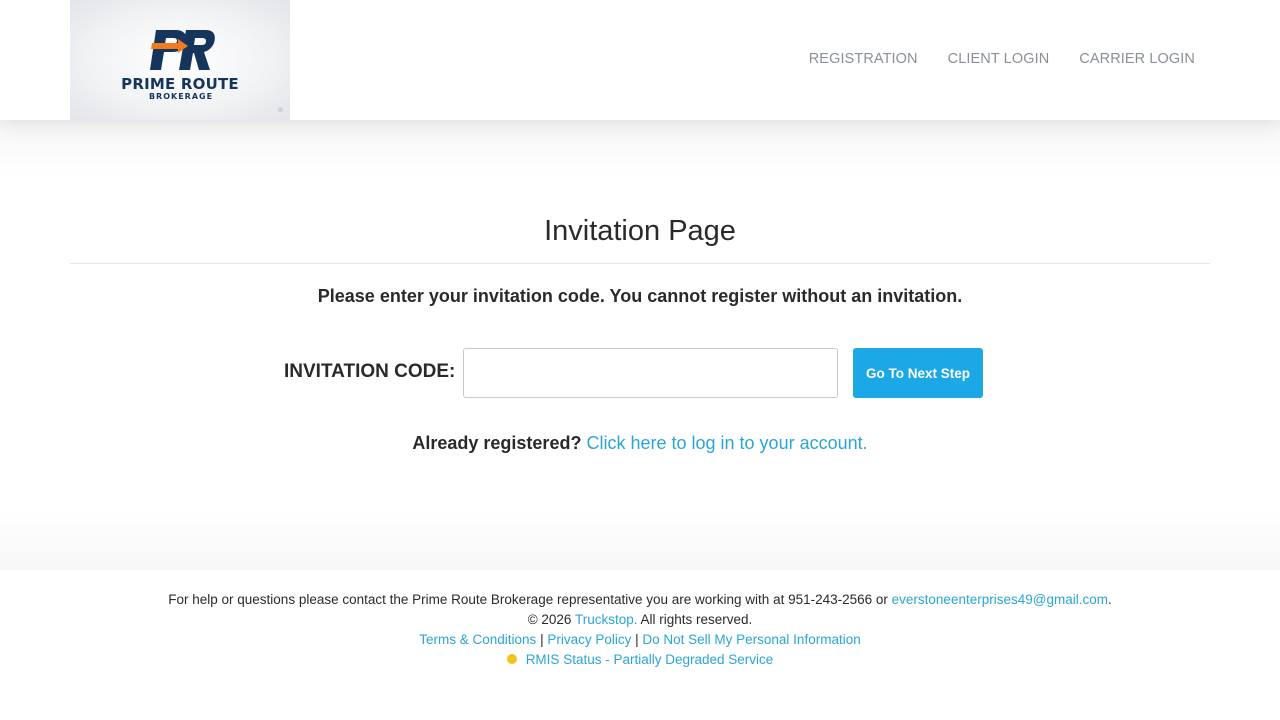  Describe the element at coordinates (1000, 599) in the screenshot. I see `contact-email-link: everstoneenterprises49@gmail.com` at that location.